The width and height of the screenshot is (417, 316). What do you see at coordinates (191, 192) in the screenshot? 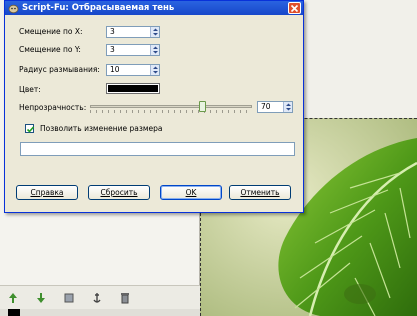
I see `ok-button: OK` at bounding box center [191, 192].